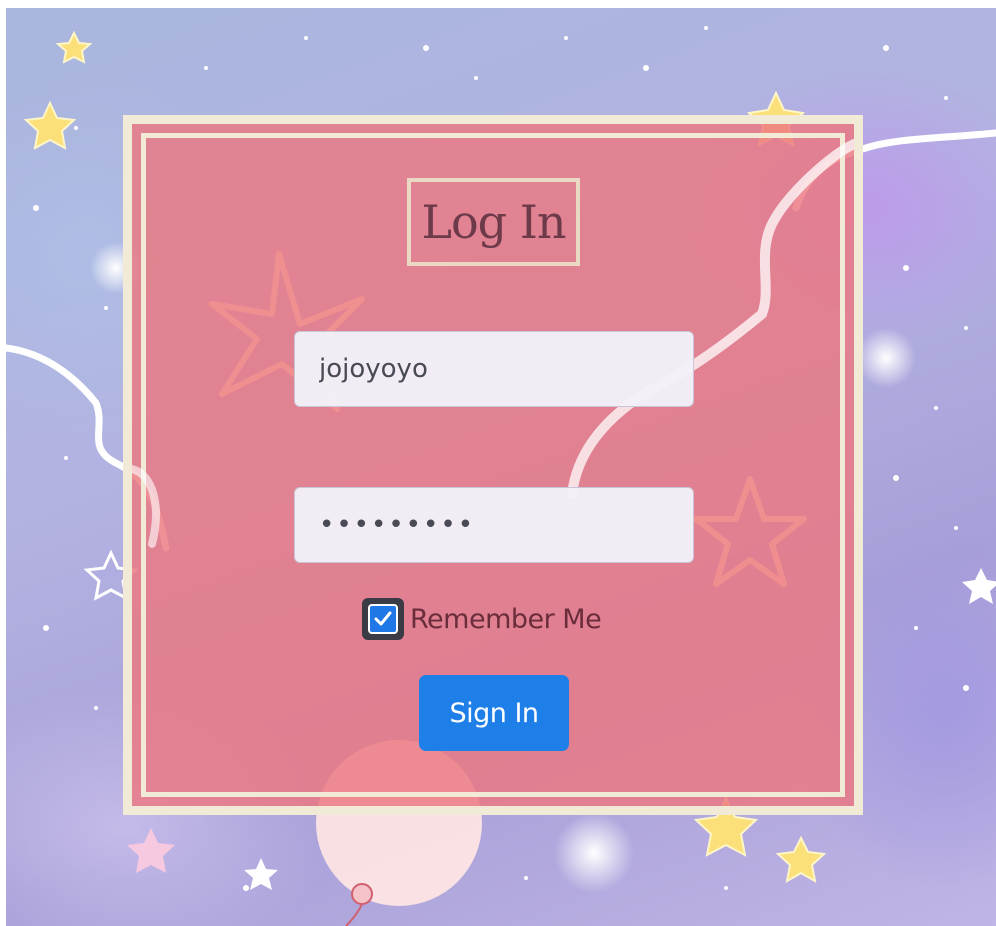 This screenshot has height=926, width=996. I want to click on checkbox-fill, so click(383, 619).